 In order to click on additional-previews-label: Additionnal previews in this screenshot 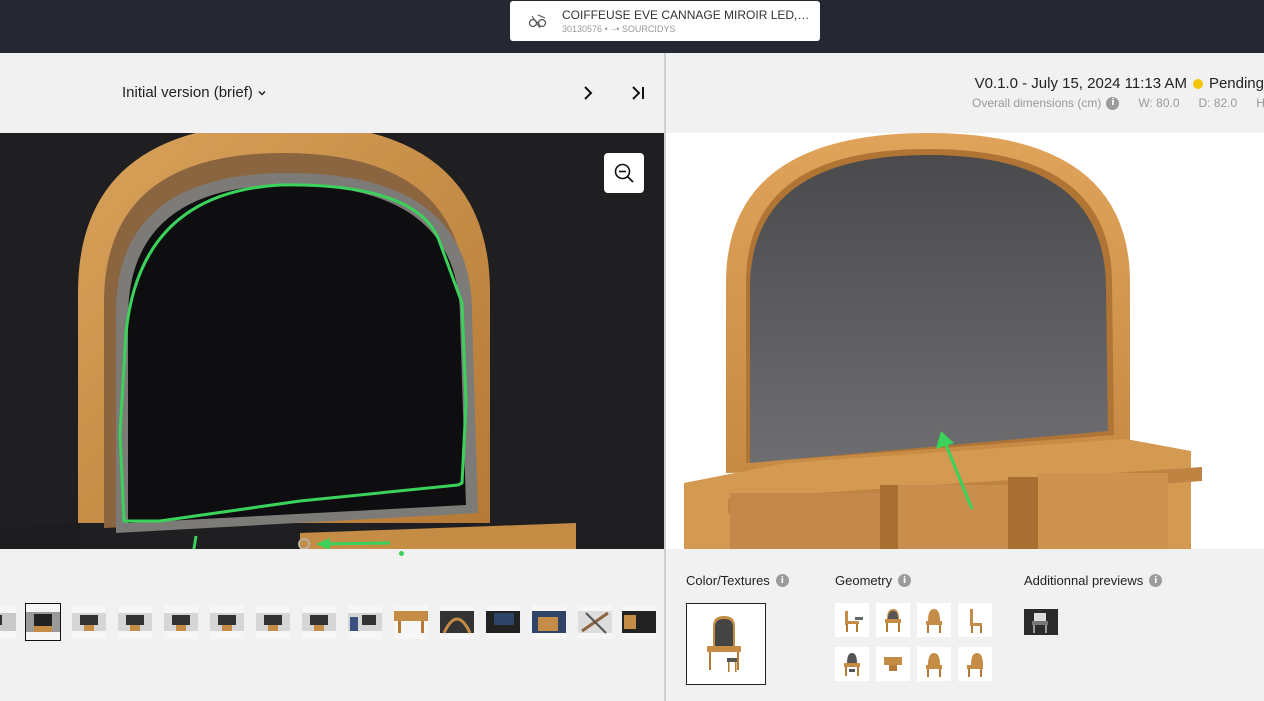, I will do `click(1084, 580)`.